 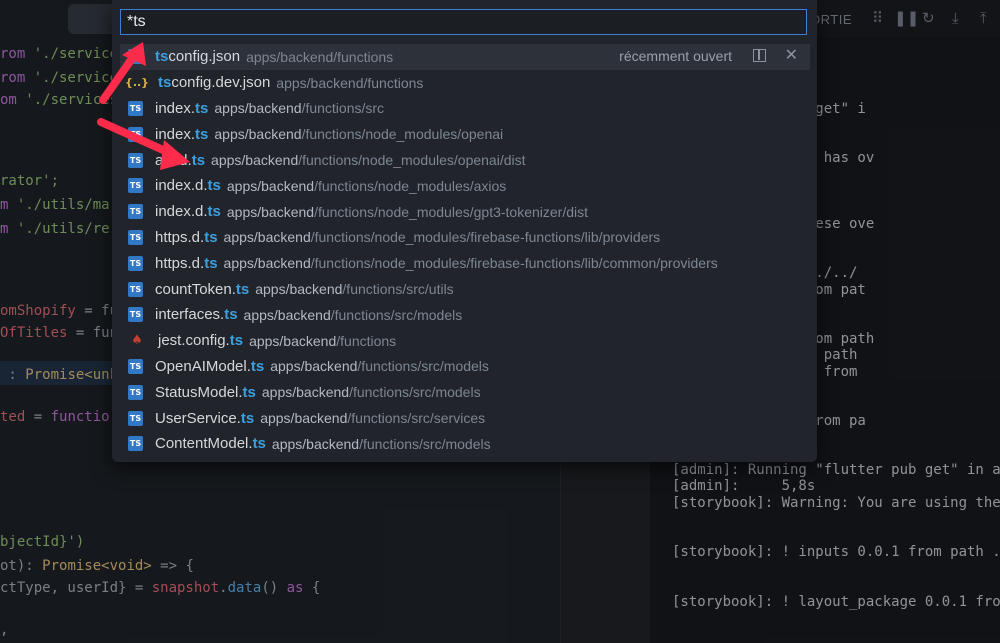 I want to click on code-token: as, so click(x=295, y=588).